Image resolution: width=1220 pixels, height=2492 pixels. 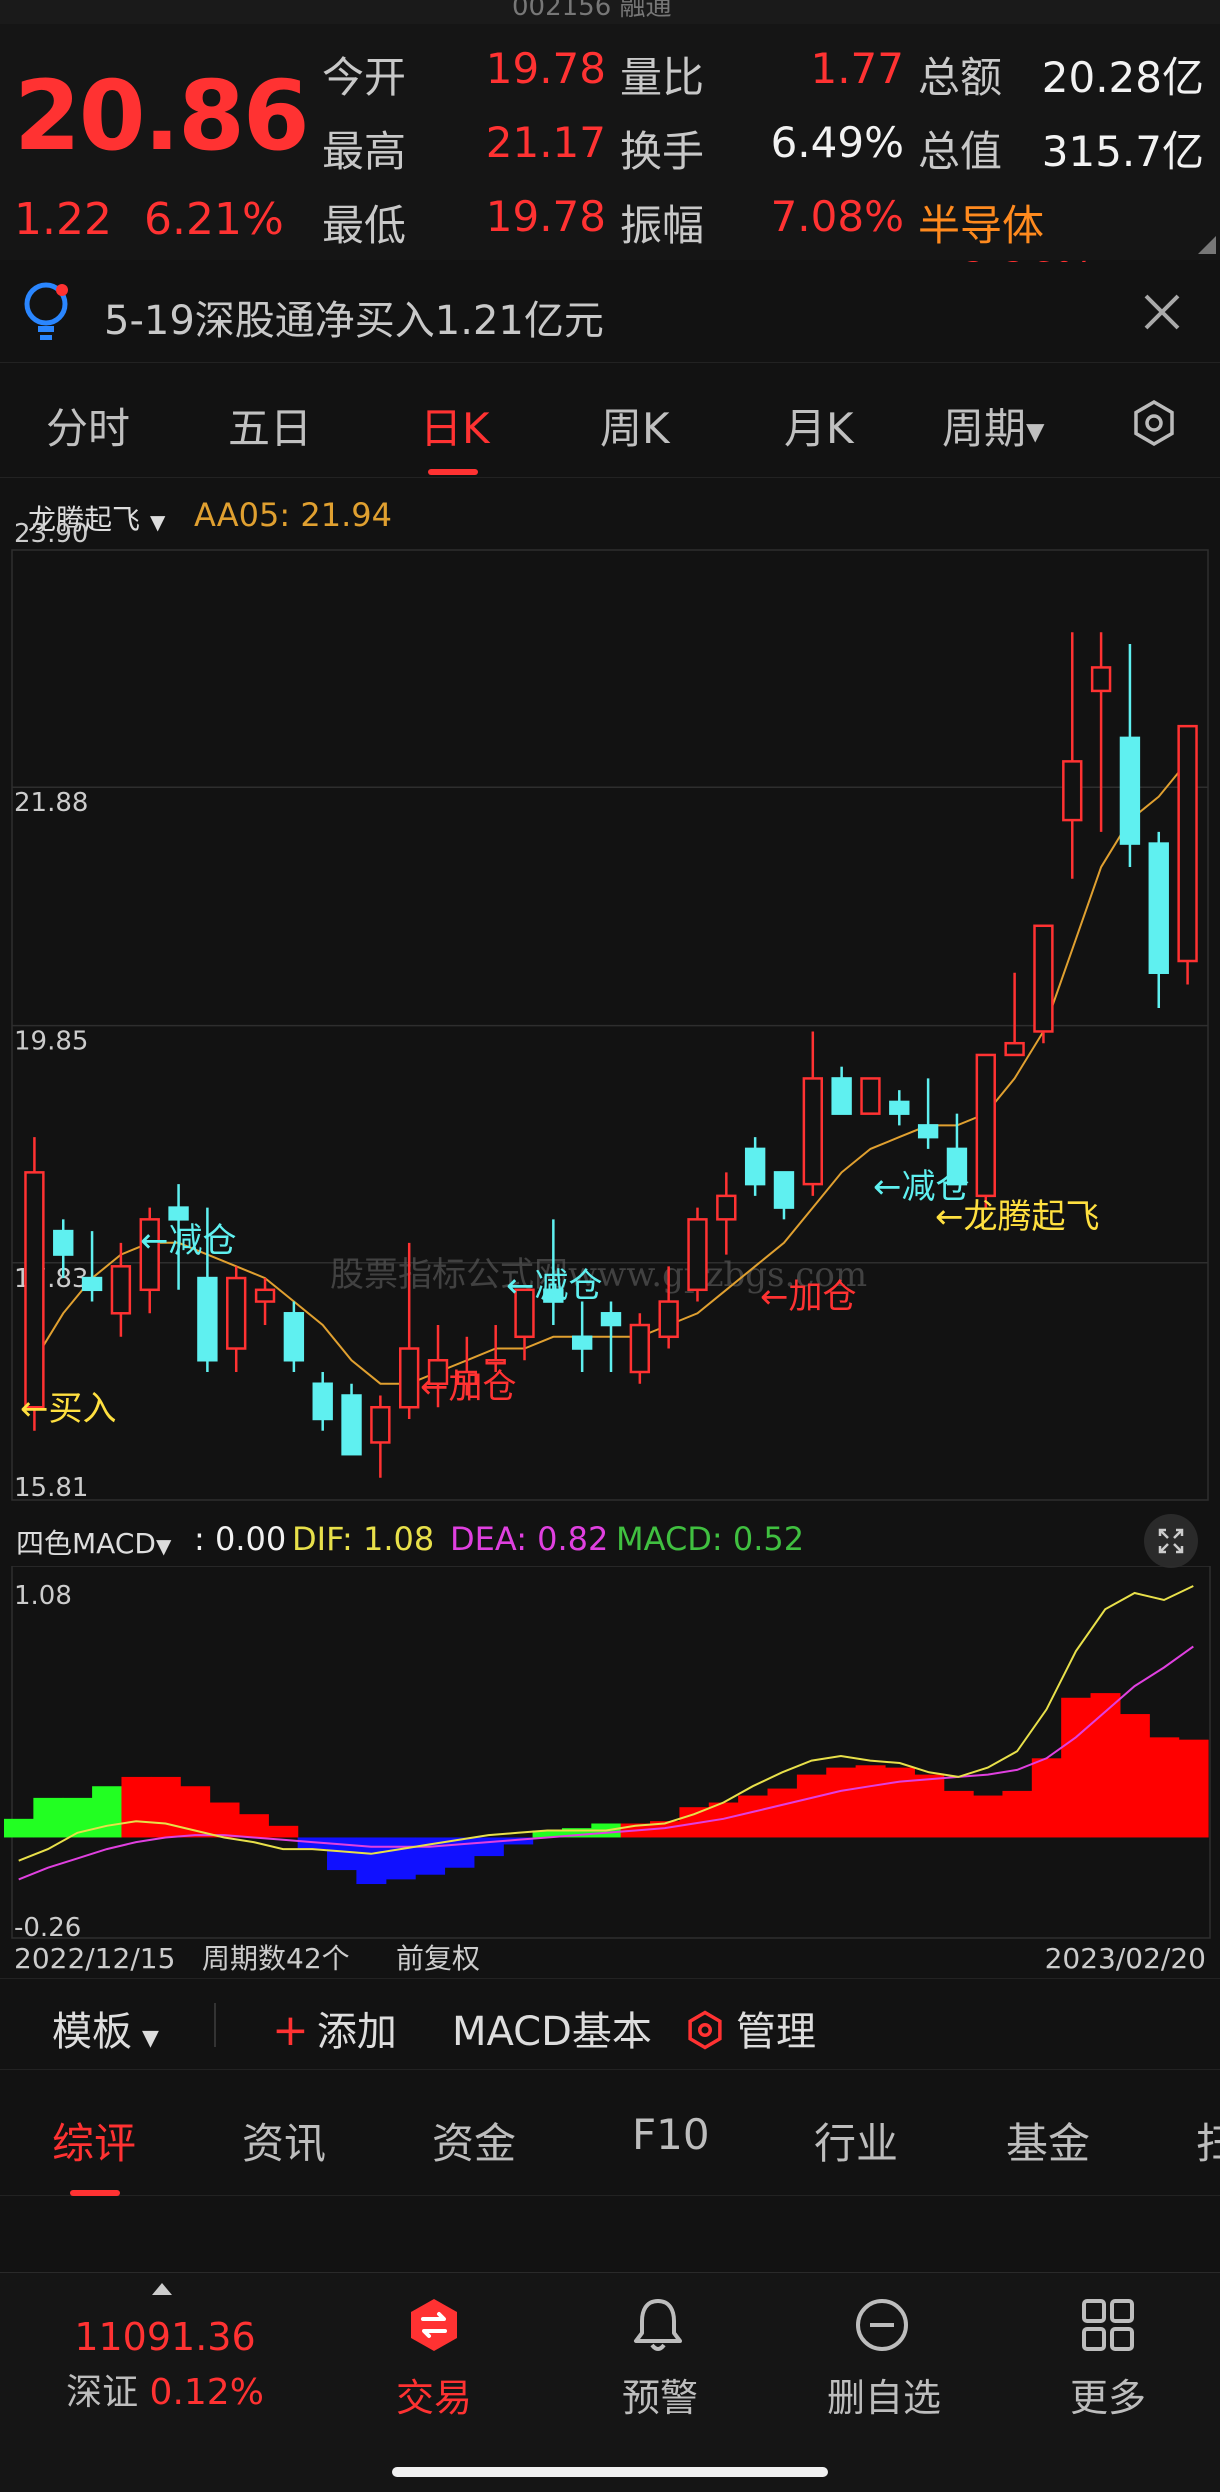 What do you see at coordinates (635, 425) in the screenshot?
I see `tab-weekly-k: 周K` at bounding box center [635, 425].